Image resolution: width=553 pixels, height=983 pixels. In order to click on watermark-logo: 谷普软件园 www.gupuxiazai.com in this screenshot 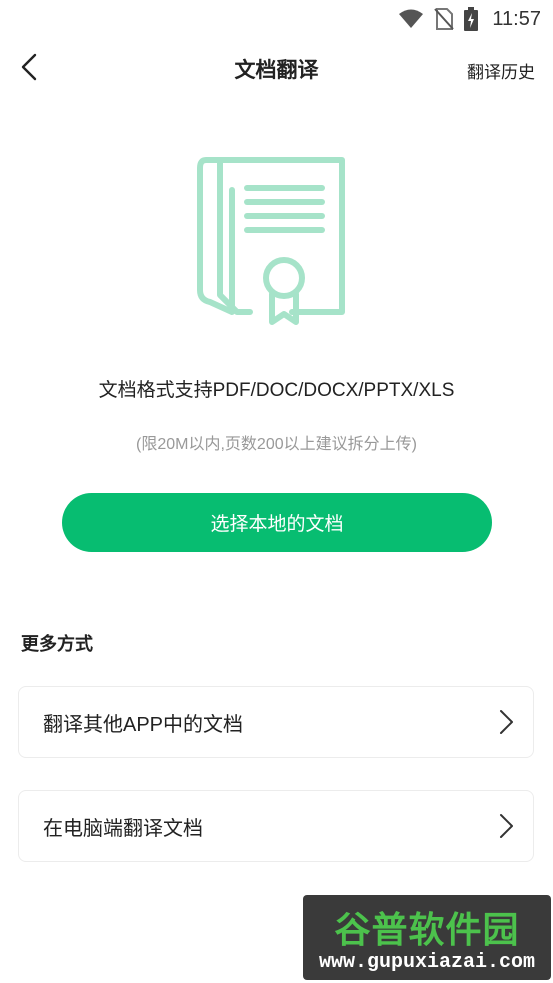, I will do `click(427, 937)`.